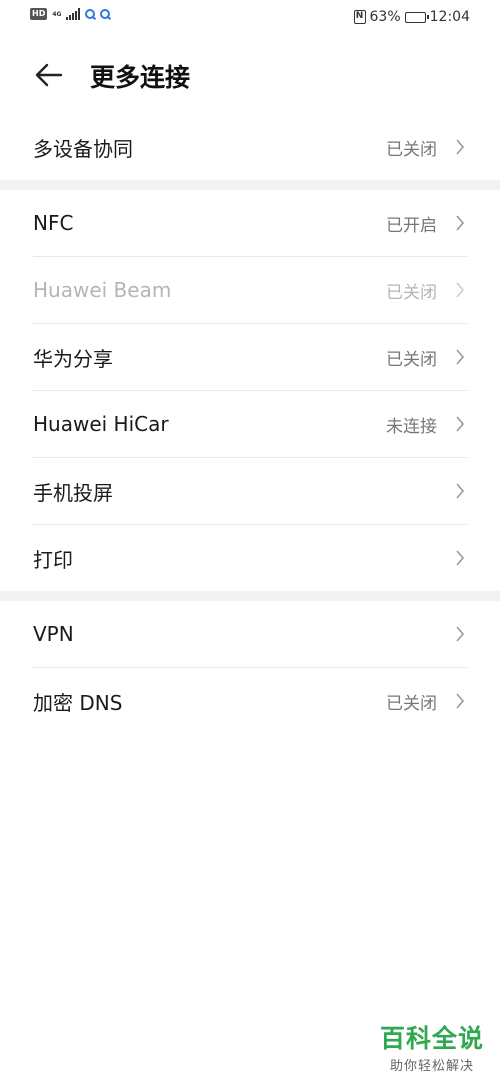 Image resolution: width=500 pixels, height=1084 pixels. What do you see at coordinates (411, 225) in the screenshot?
I see `list-item-status: 已开启` at bounding box center [411, 225].